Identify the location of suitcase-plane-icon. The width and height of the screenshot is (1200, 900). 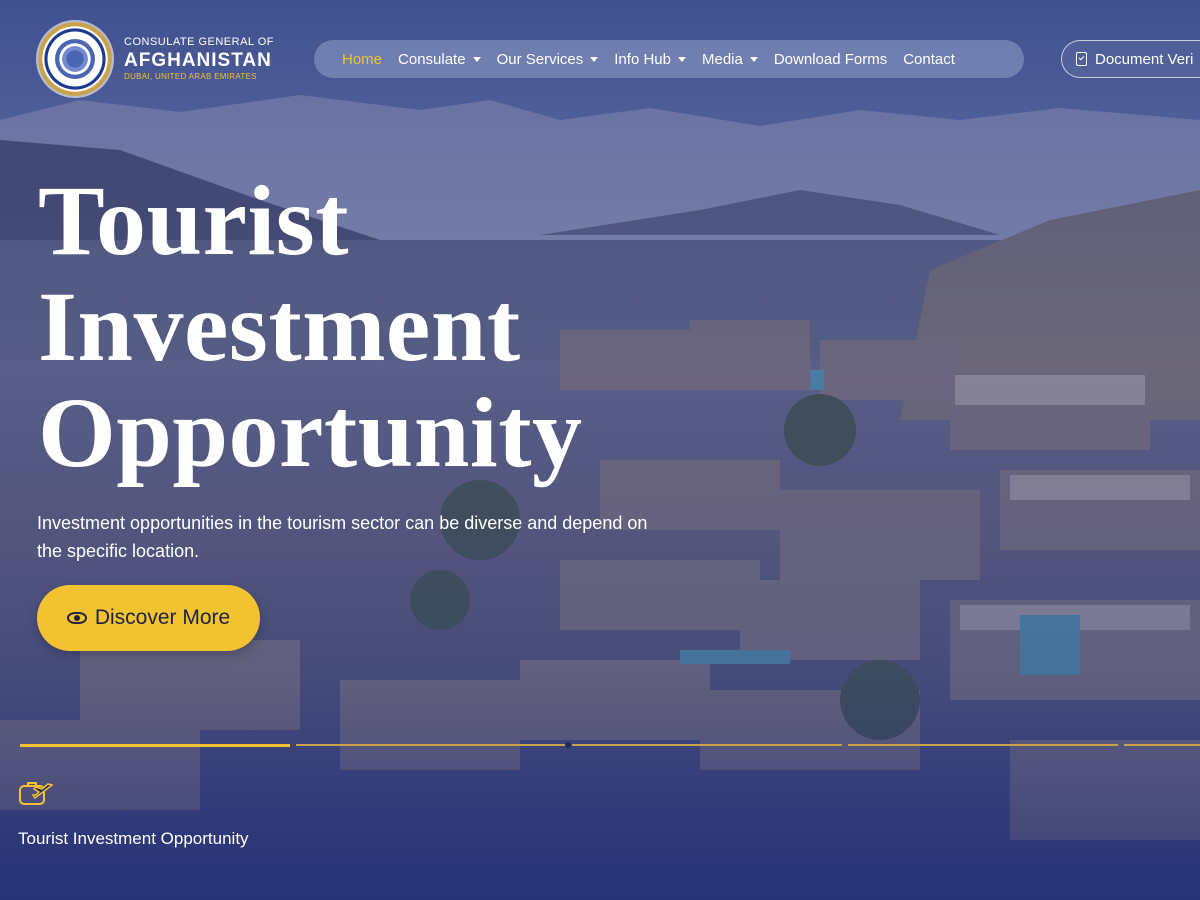
(36, 793).